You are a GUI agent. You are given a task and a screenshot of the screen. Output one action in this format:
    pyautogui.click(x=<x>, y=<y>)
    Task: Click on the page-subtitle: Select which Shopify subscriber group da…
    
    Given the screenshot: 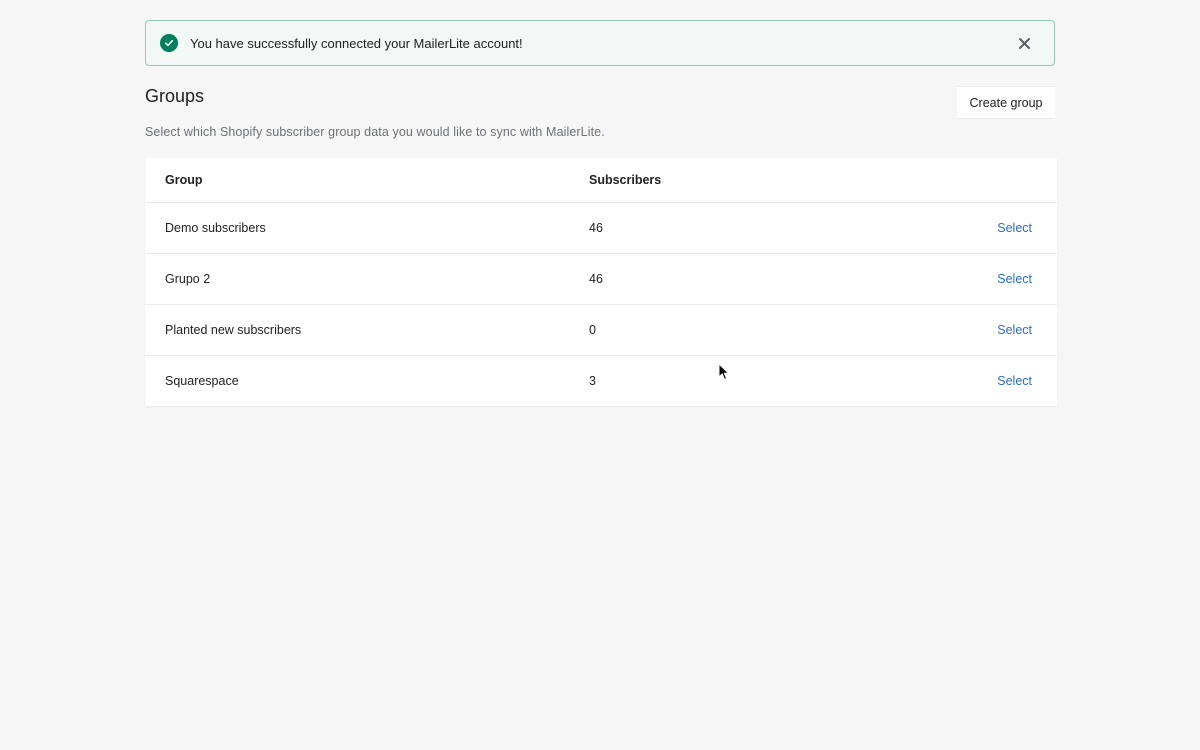 What is the action you would take?
    pyautogui.click(x=375, y=132)
    